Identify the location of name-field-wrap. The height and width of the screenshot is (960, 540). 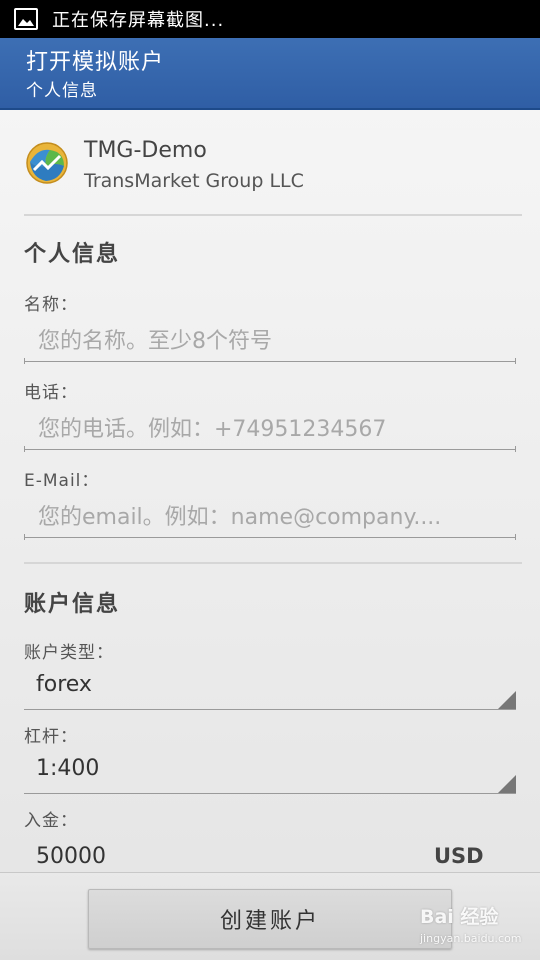
(270, 343).